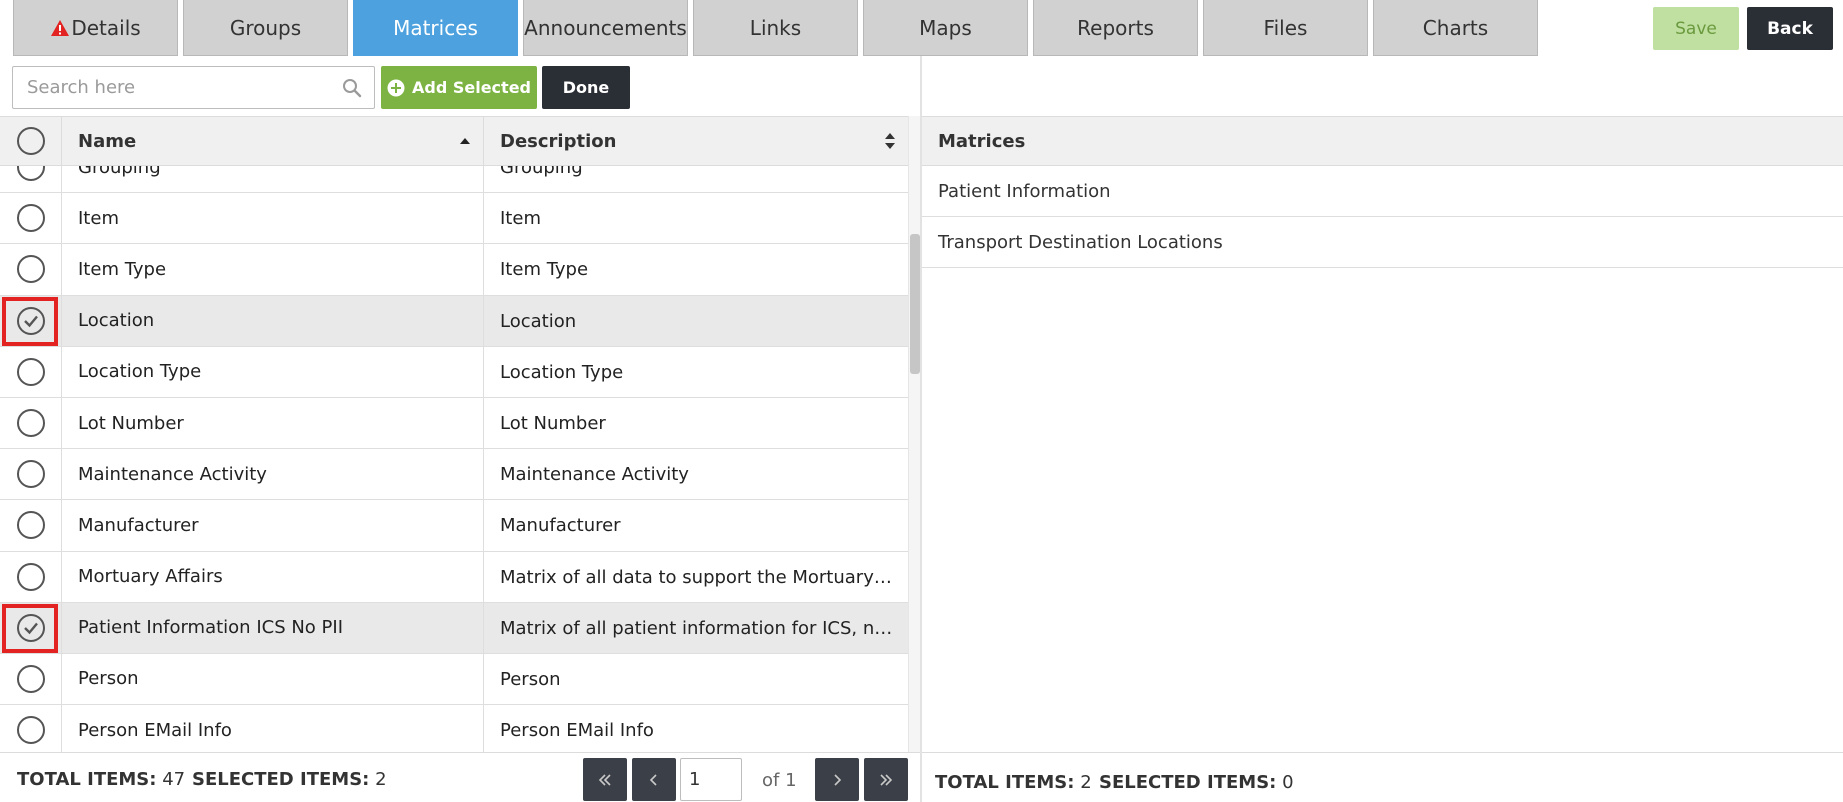 The width and height of the screenshot is (1843, 802). I want to click on tab-maps: Maps, so click(945, 28).